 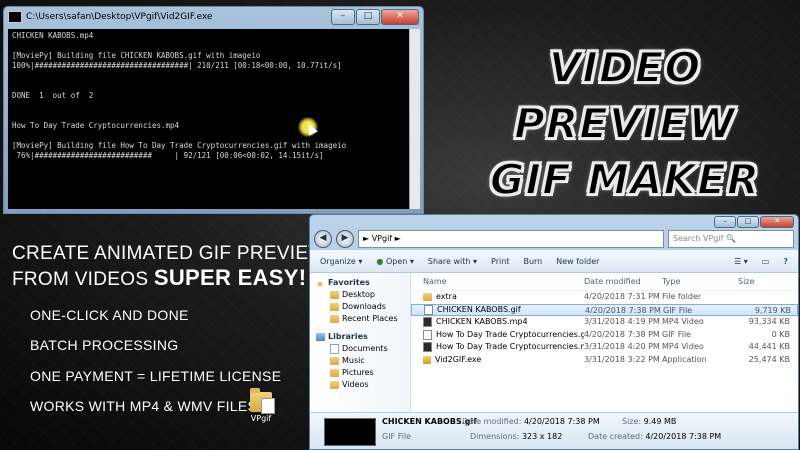 What do you see at coordinates (769, 359) in the screenshot?
I see `file-size: 25,474 KB` at bounding box center [769, 359].